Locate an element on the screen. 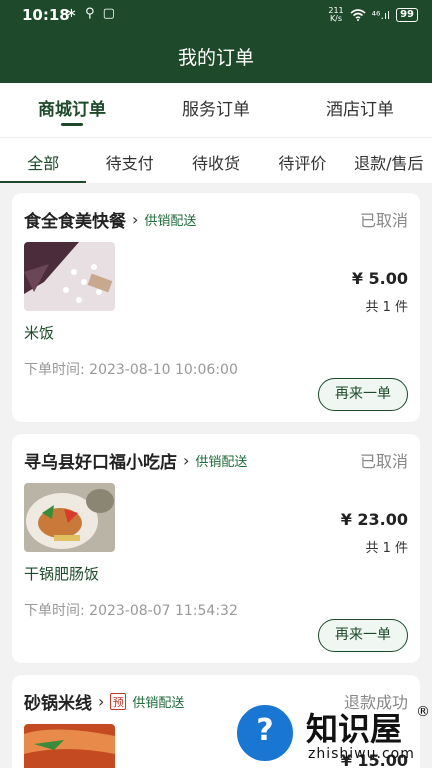  shop-link: 寻乌县好口福小吃店 › 供销配送 is located at coordinates (135, 460).